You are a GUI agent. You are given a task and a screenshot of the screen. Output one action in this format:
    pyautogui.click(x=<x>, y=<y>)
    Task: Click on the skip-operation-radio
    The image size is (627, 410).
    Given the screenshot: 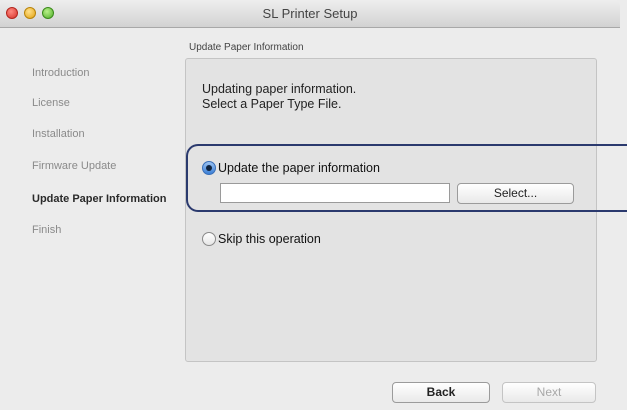 What is the action you would take?
    pyautogui.click(x=209, y=239)
    